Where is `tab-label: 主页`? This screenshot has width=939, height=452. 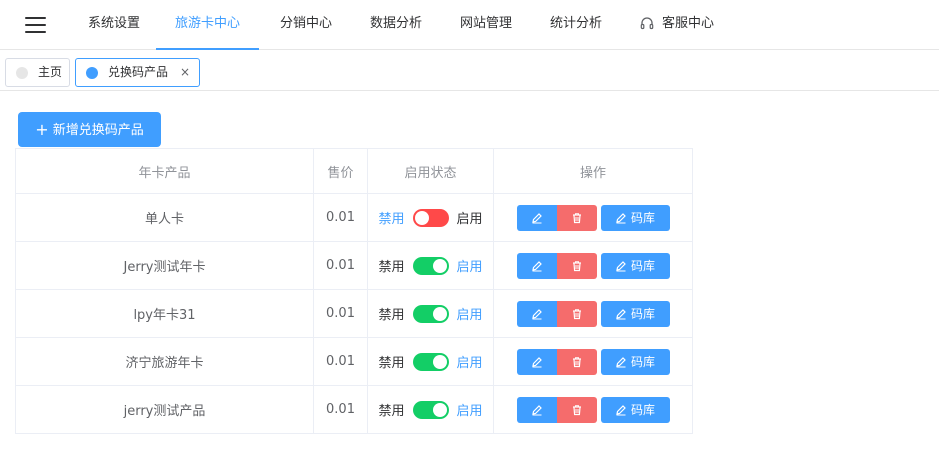 tab-label: 主页 is located at coordinates (50, 72).